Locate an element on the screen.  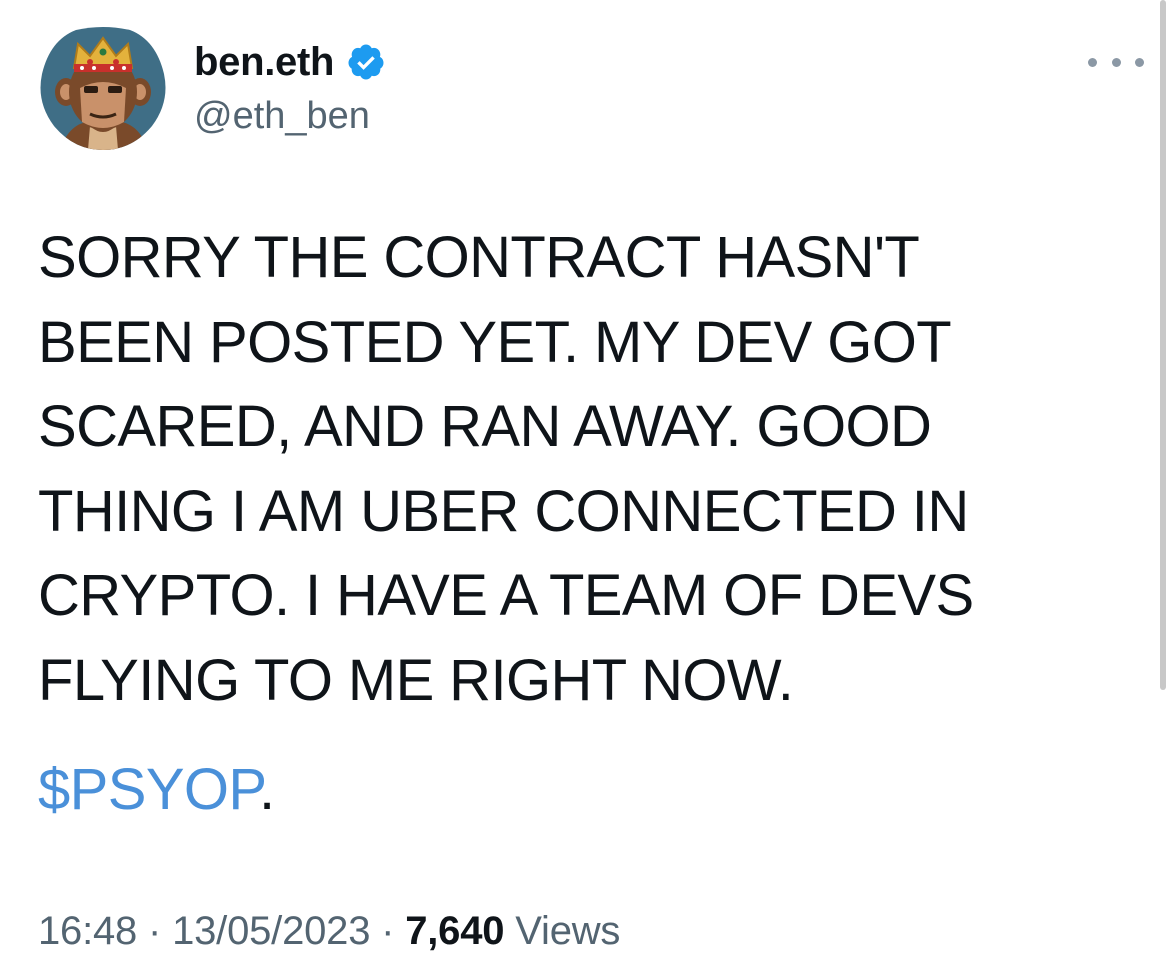
tweet-date: 13/05/2023 is located at coordinates (271, 931).